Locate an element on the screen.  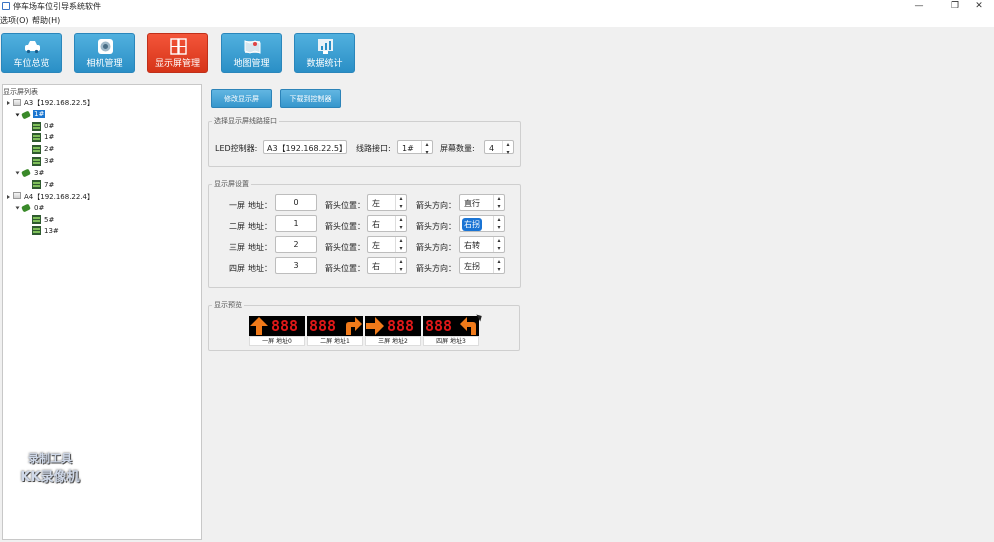
minimize-button: — is located at coordinates (919, 6).